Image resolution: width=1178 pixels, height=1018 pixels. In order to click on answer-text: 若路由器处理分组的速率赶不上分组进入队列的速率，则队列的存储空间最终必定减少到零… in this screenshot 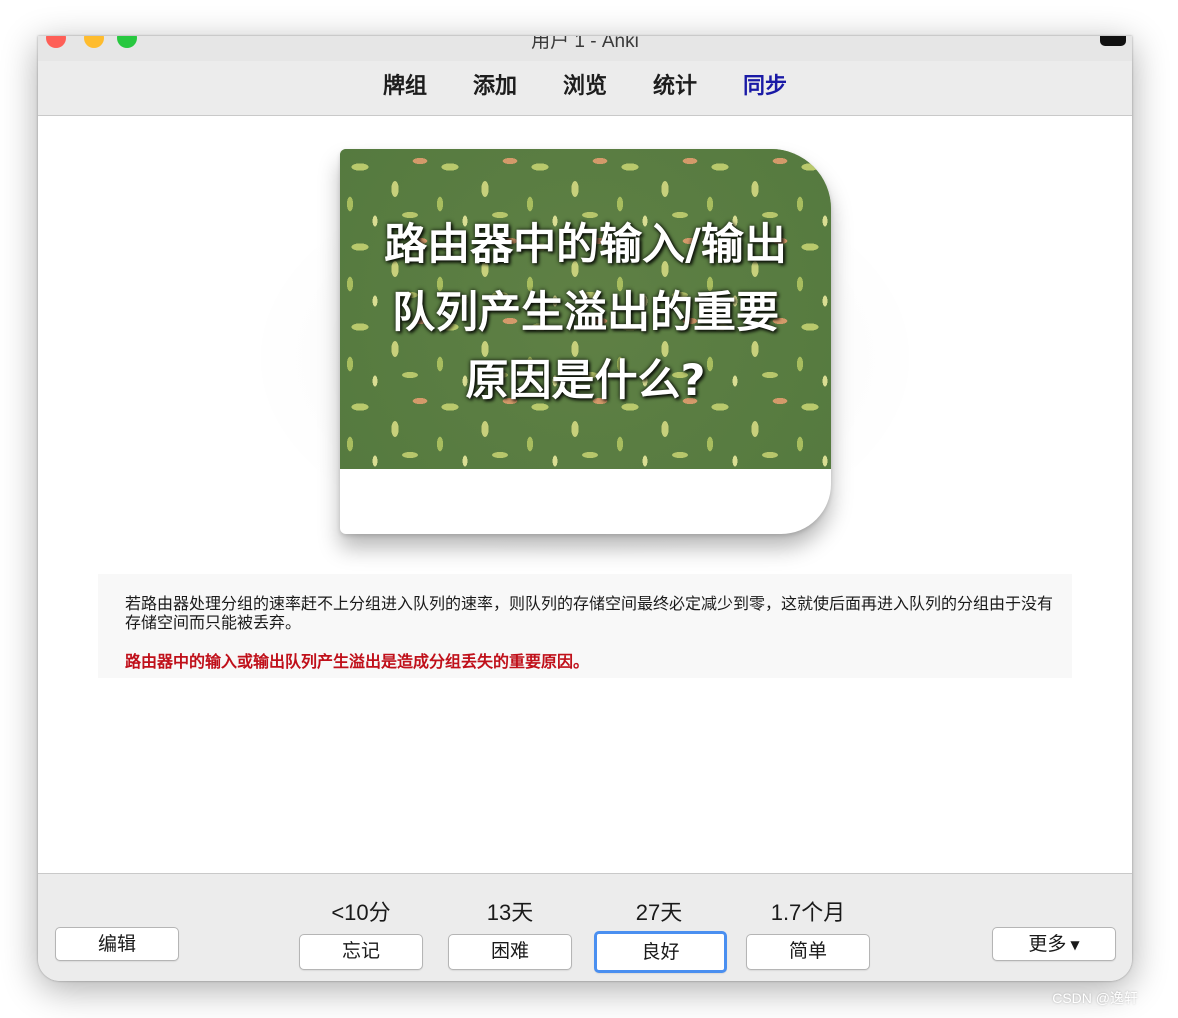, I will do `click(589, 613)`.